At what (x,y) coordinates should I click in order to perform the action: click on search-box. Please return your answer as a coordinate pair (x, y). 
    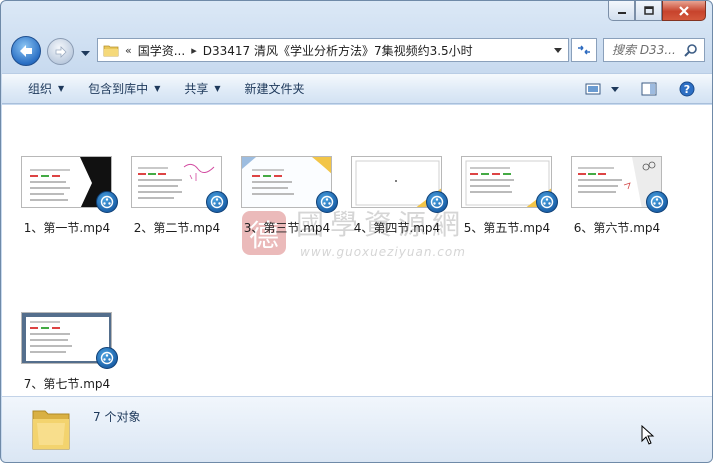
    Looking at the image, I should click on (654, 50).